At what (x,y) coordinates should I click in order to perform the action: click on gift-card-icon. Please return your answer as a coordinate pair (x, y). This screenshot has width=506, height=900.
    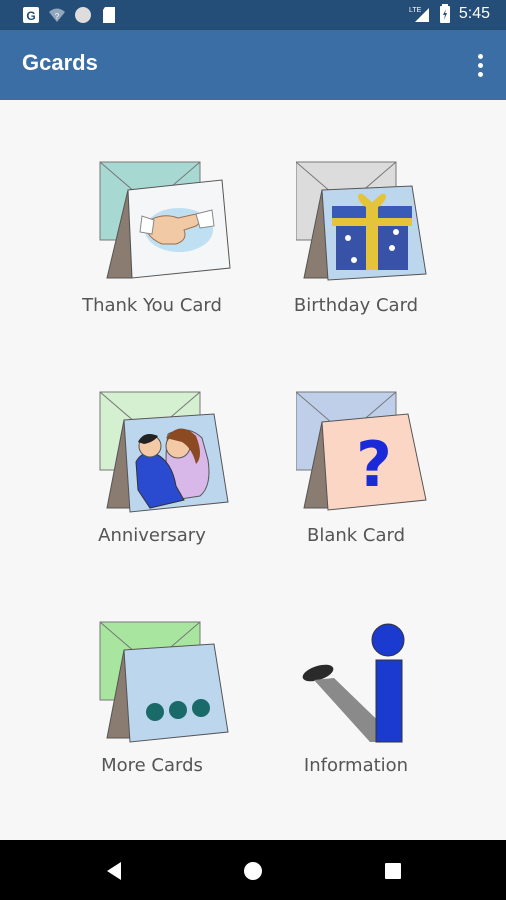
    Looking at the image, I should click on (361, 221).